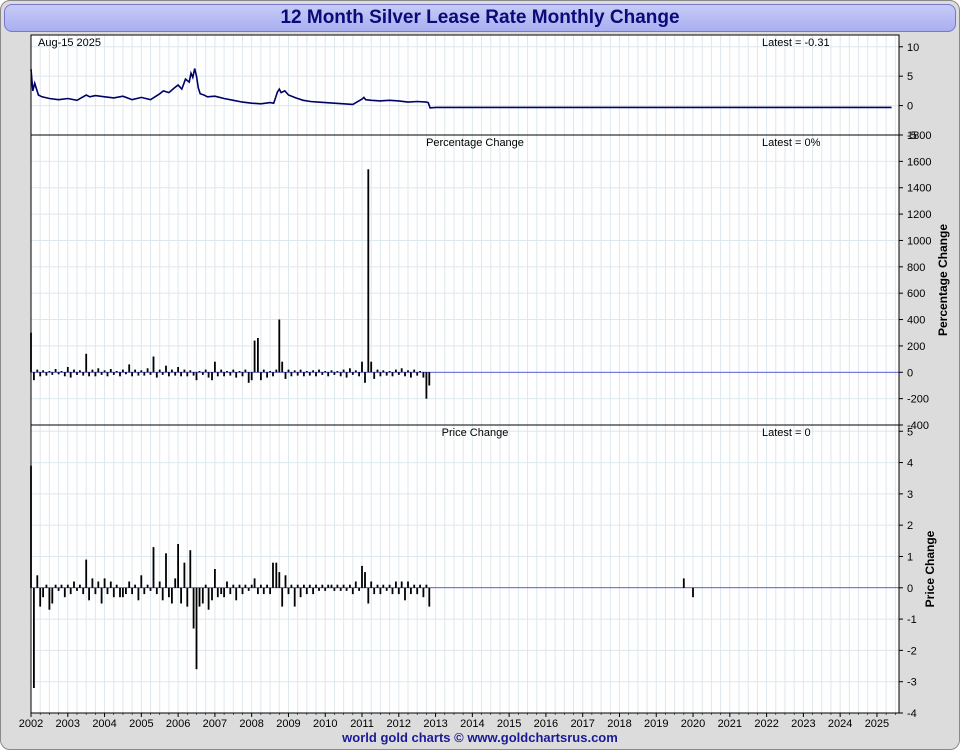  I want to click on y-tick-label: -1, so click(912, 620).